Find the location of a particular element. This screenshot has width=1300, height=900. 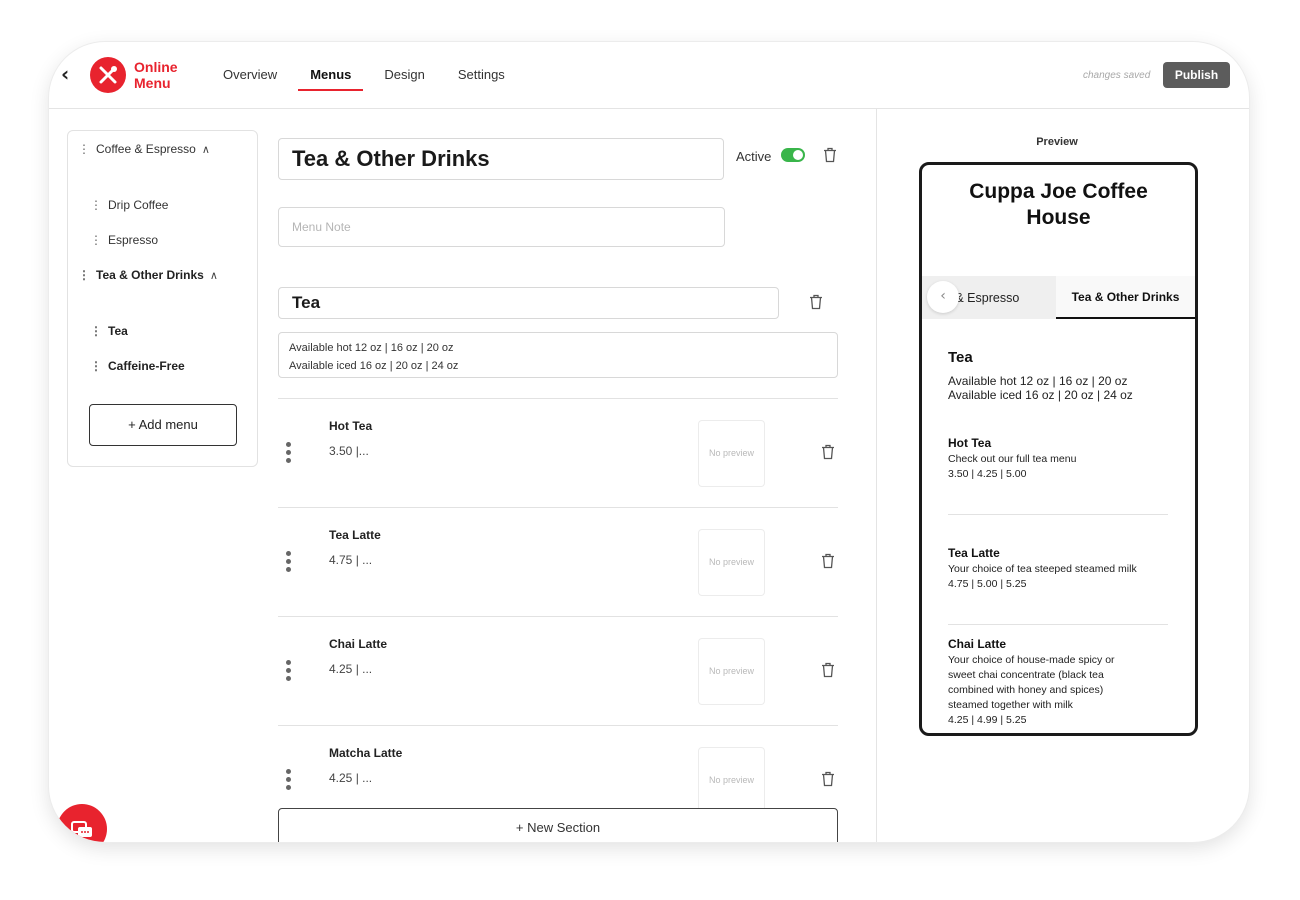

menu-item-row: Tea Latte 4.75 | ... No preview is located at coordinates (558, 561).